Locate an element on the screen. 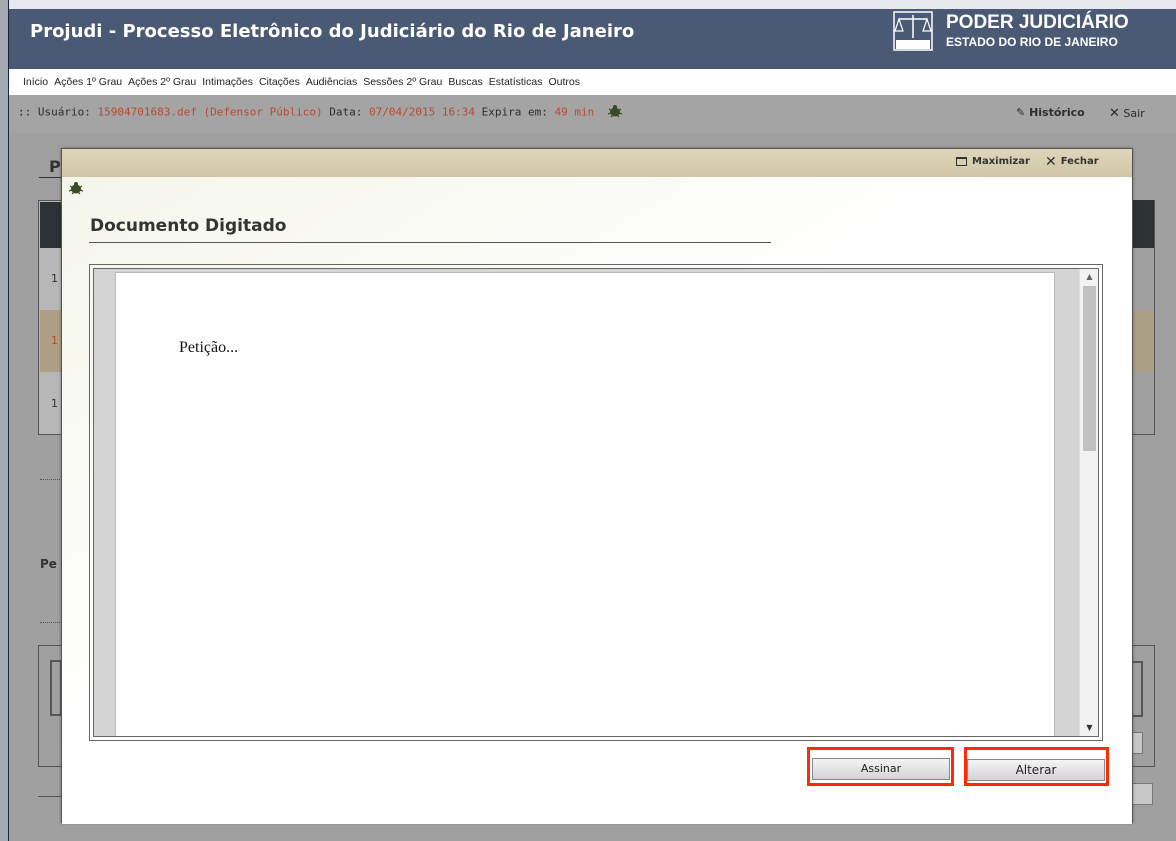 Image resolution: width=1176 pixels, height=841 pixels. background-table-header is located at coordinates (51, 225).